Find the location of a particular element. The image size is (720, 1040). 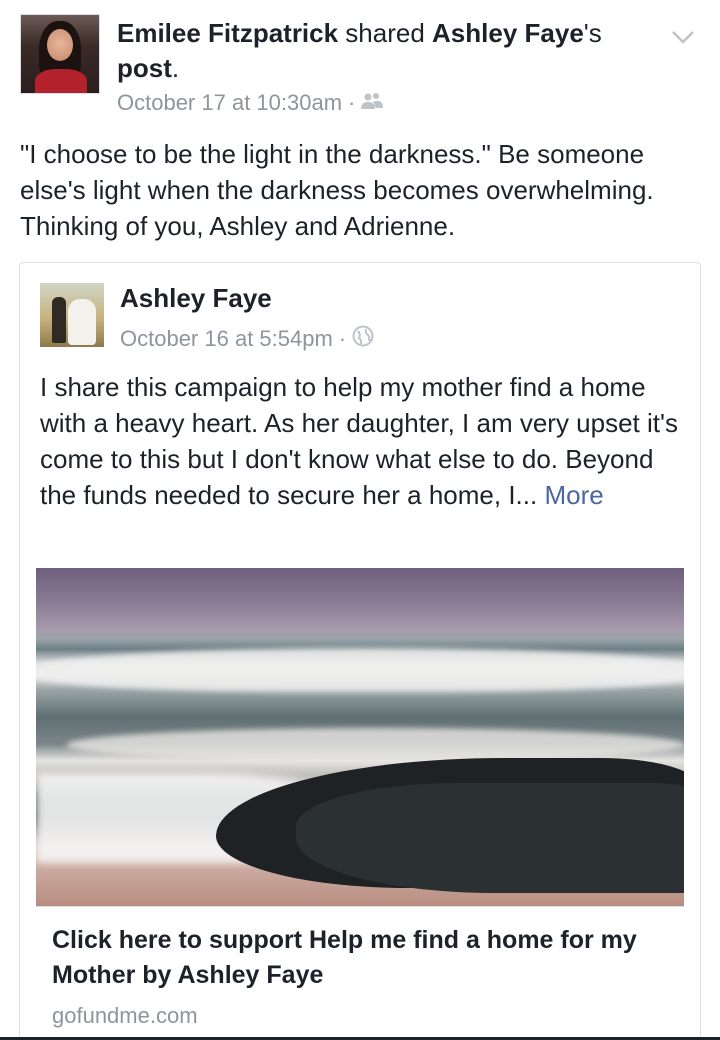

jetty-rocks is located at coordinates (490, 838).